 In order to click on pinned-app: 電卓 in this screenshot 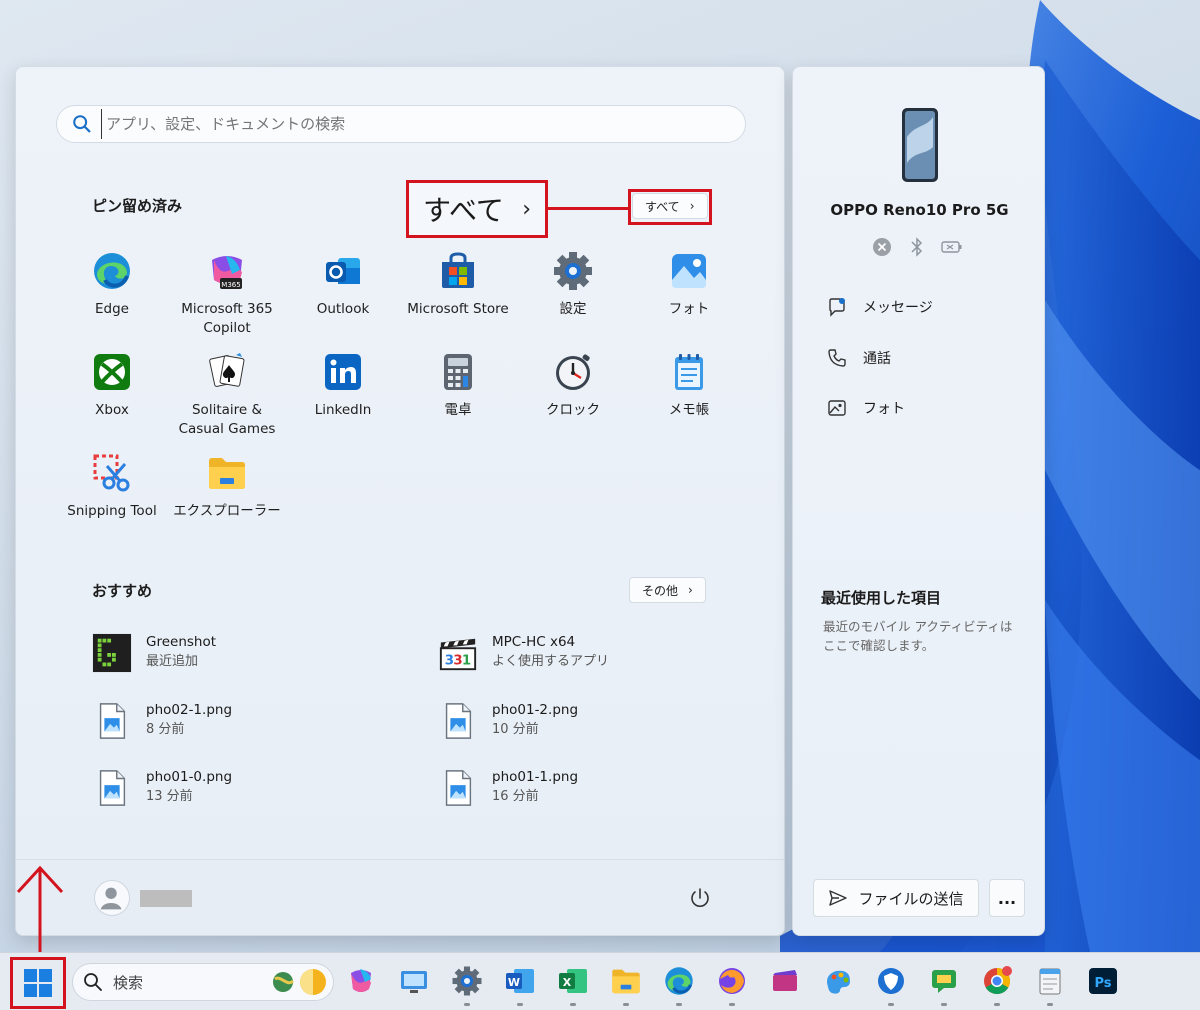, I will do `click(458, 385)`.